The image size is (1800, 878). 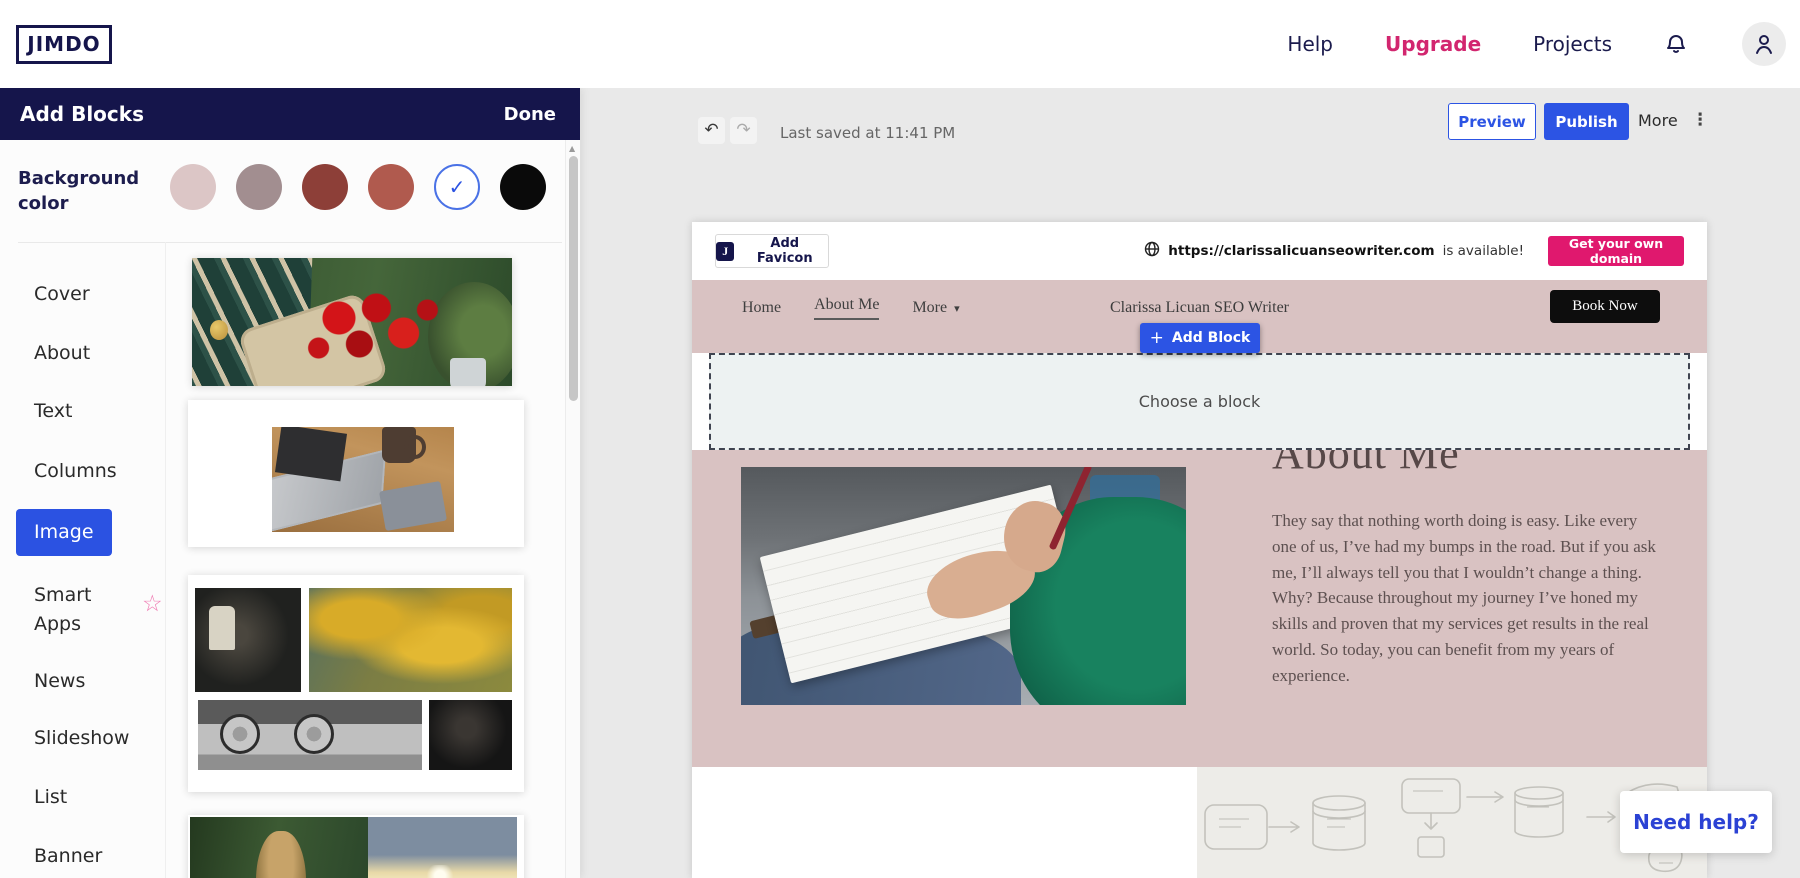 What do you see at coordinates (311, 454) in the screenshot?
I see `laptop-screen` at bounding box center [311, 454].